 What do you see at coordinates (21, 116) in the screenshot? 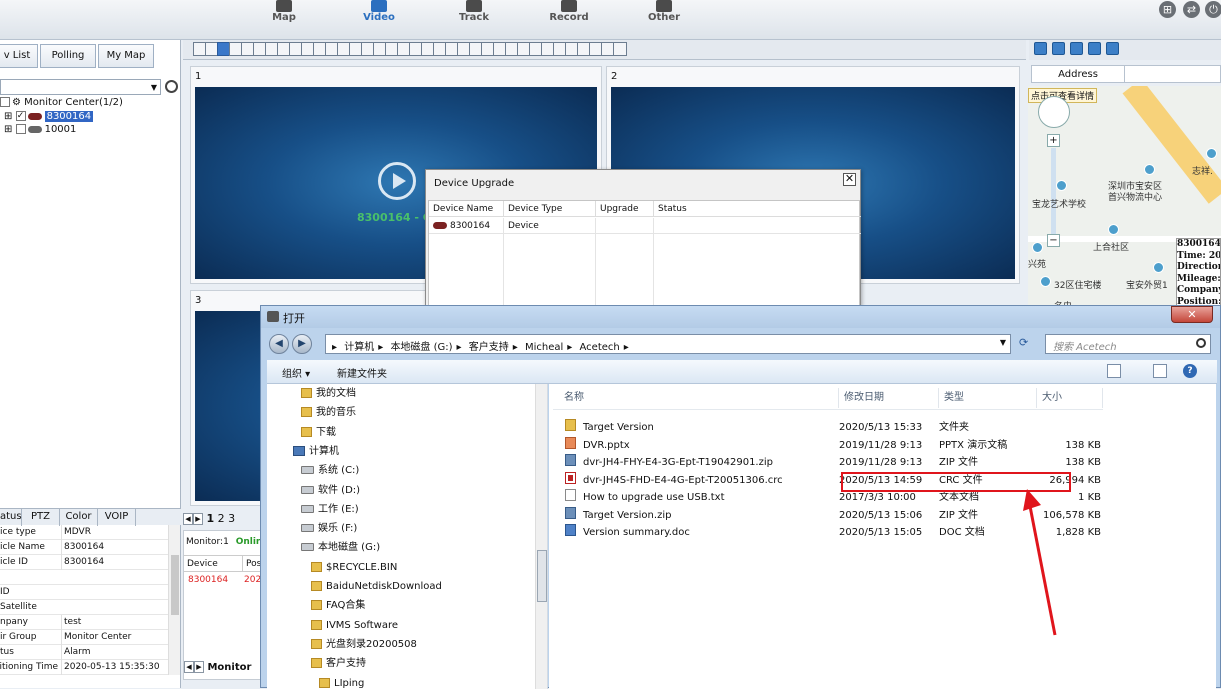
I see `checkbox: ✓` at bounding box center [21, 116].